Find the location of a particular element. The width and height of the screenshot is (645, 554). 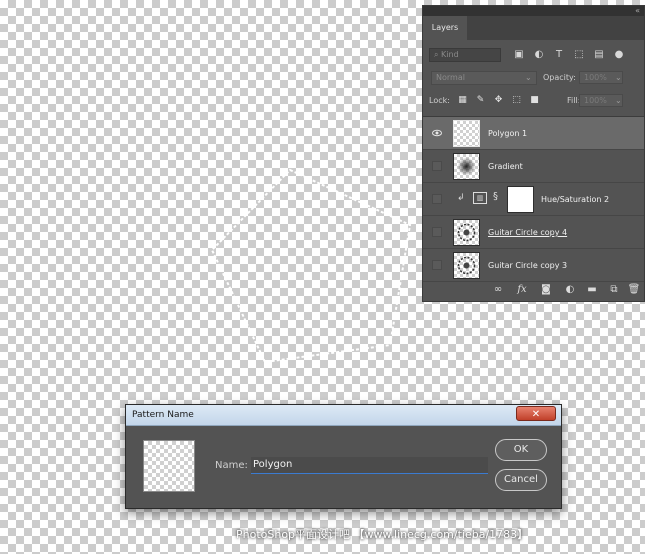

smart-object-filter-icon: ▤ is located at coordinates (599, 55).